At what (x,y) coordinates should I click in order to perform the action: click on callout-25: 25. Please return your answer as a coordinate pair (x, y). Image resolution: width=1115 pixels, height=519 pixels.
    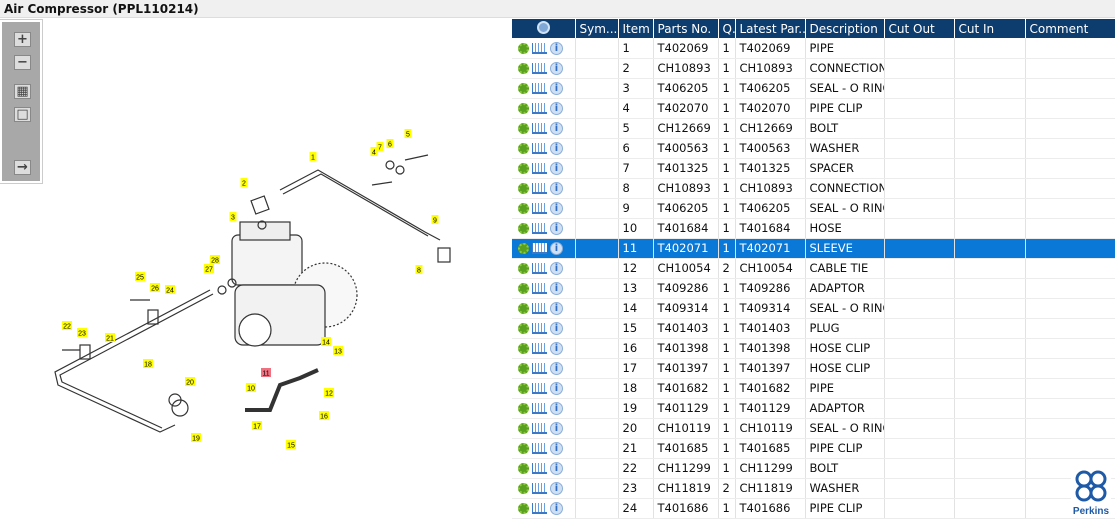
    Looking at the image, I should click on (140, 277).